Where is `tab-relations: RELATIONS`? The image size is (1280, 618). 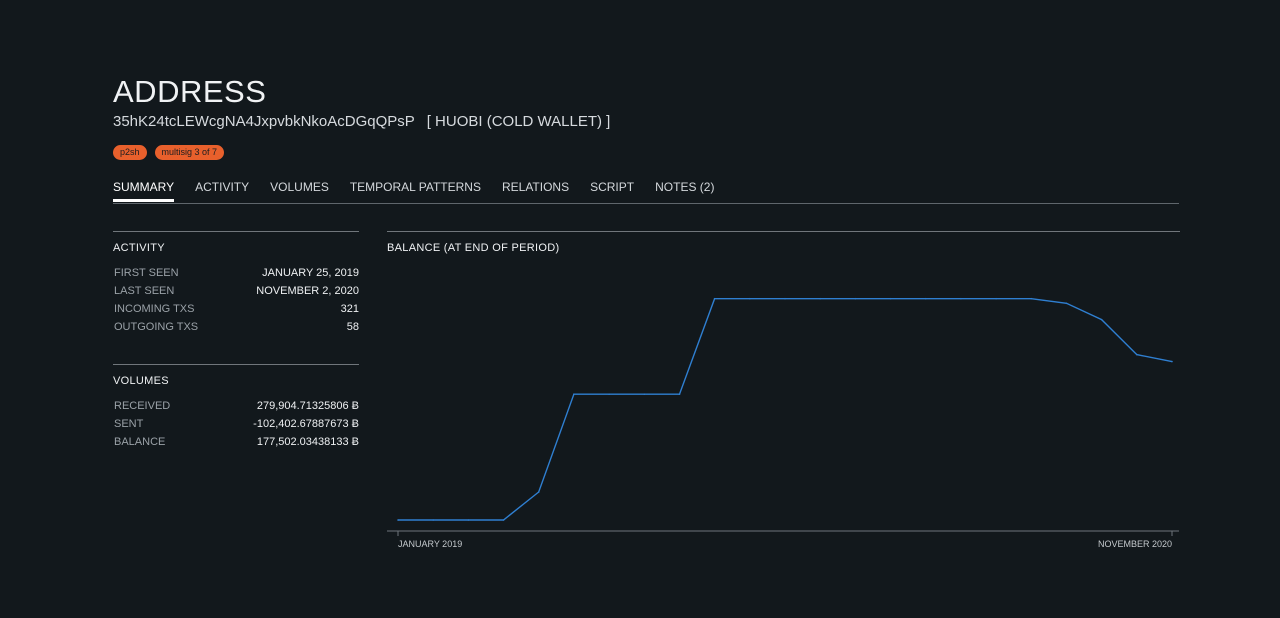 tab-relations: RELATIONS is located at coordinates (535, 191).